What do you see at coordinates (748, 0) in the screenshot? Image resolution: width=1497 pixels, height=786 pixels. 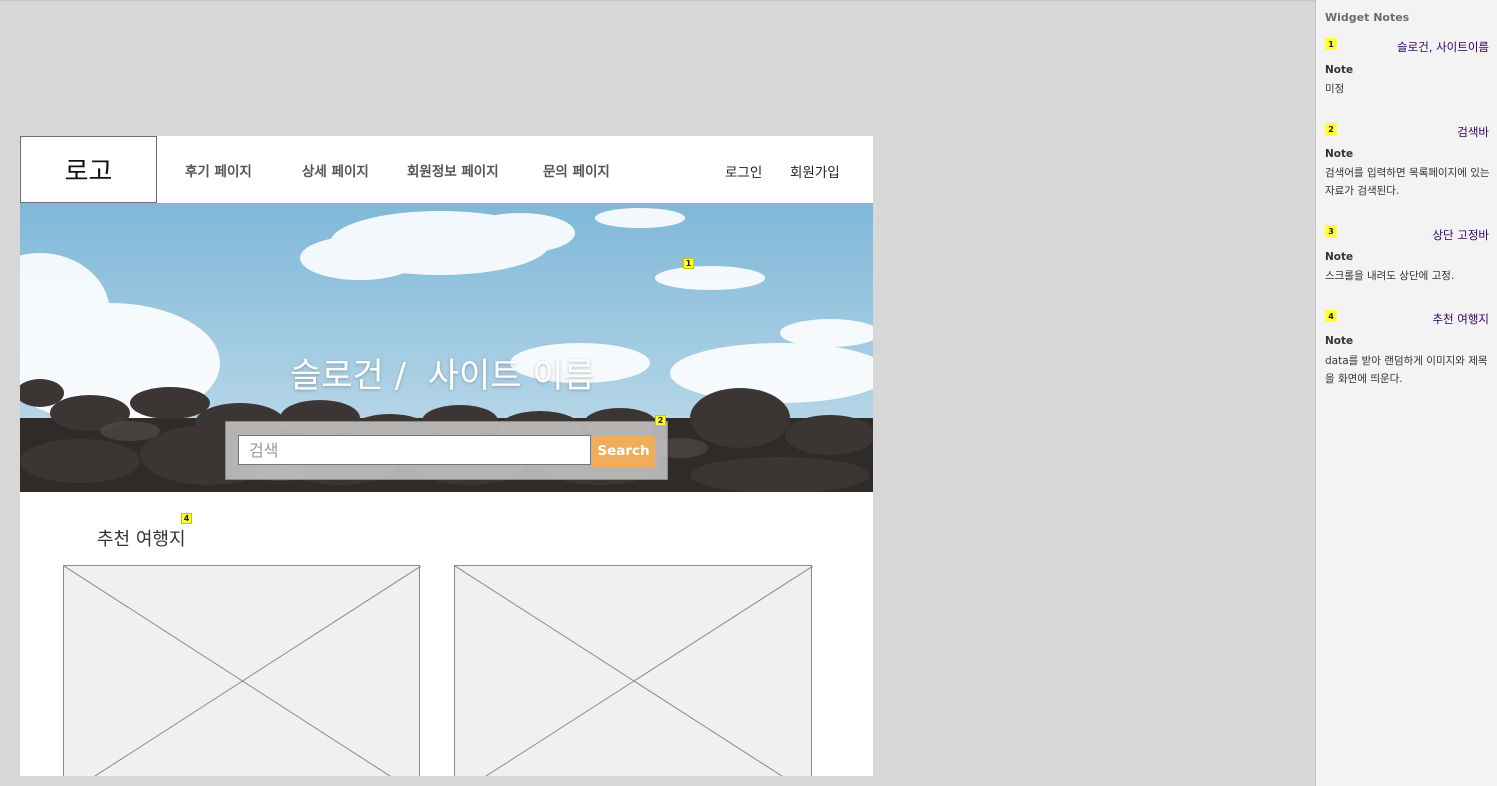 I see `window-top-border` at bounding box center [748, 0].